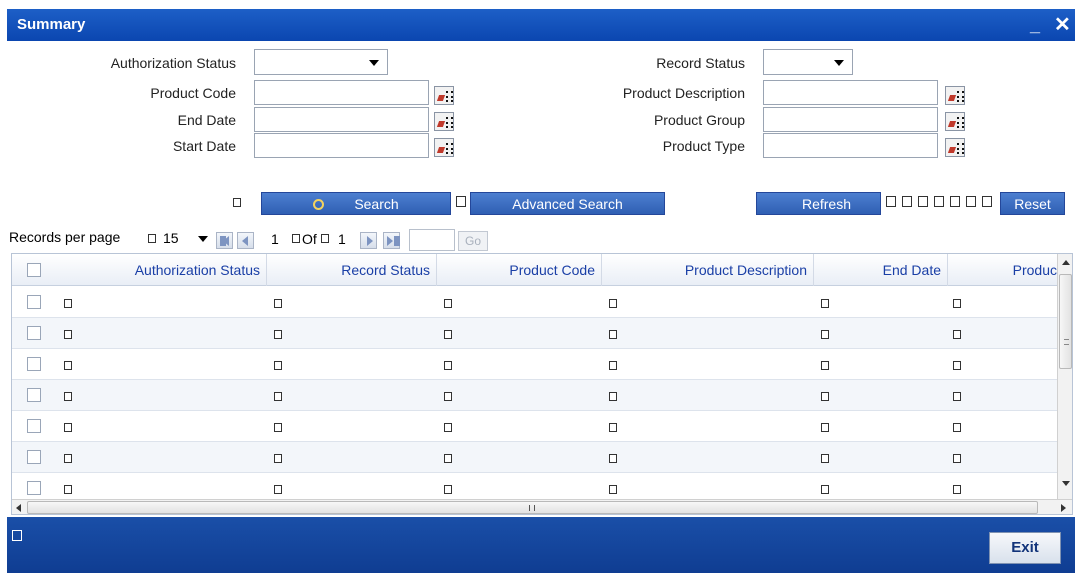 The width and height of the screenshot is (1075, 573). What do you see at coordinates (1066, 342) in the screenshot?
I see `grip-icon` at bounding box center [1066, 342].